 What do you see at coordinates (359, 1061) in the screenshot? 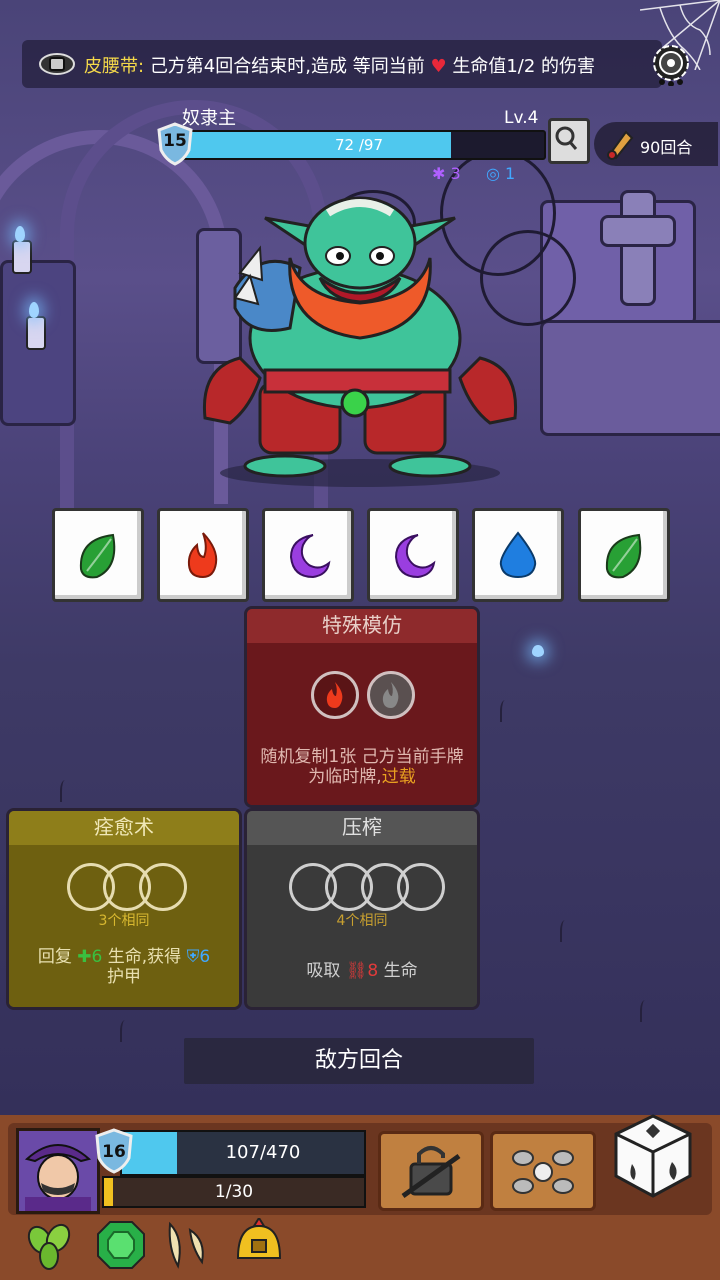
I see `enemy-turn-indicator: 敌方回合` at bounding box center [359, 1061].